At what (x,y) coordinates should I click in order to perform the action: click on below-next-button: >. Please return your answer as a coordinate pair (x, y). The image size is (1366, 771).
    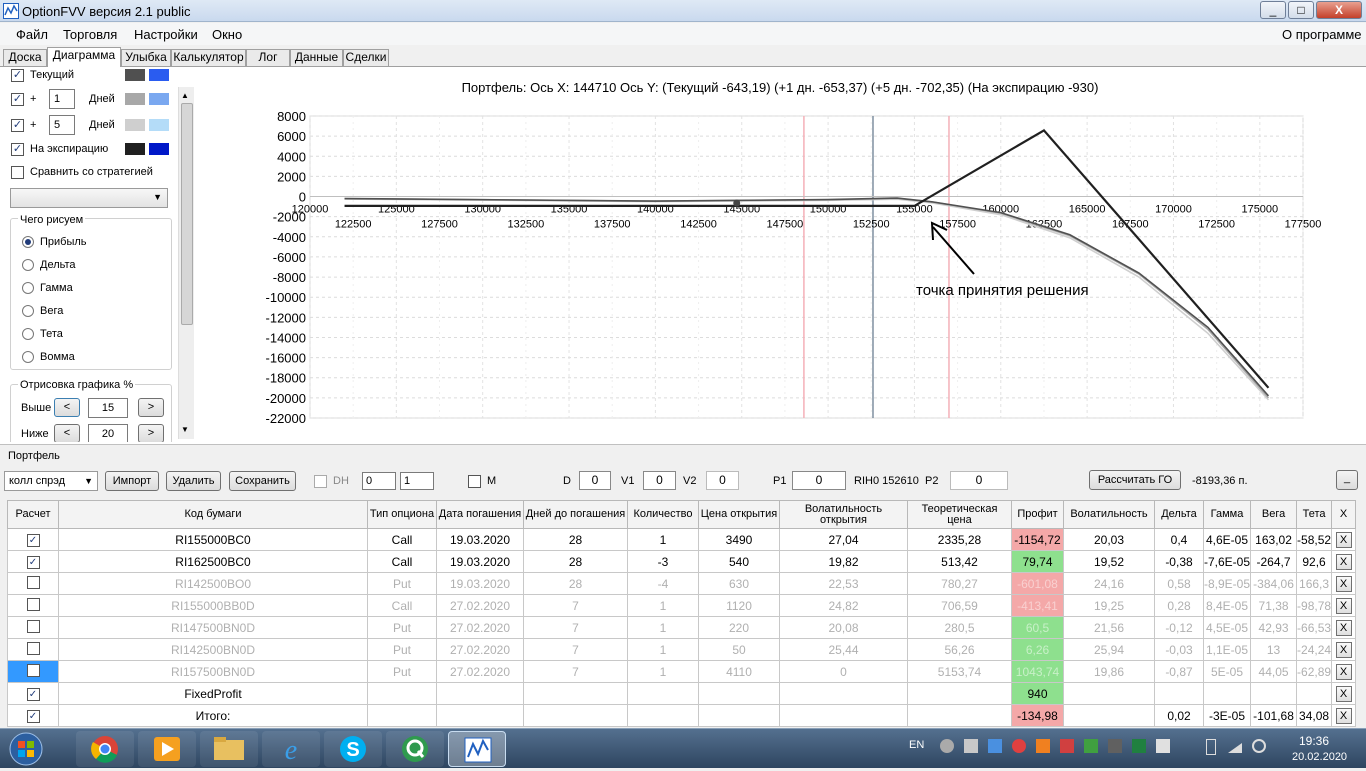
    Looking at the image, I should click on (151, 433).